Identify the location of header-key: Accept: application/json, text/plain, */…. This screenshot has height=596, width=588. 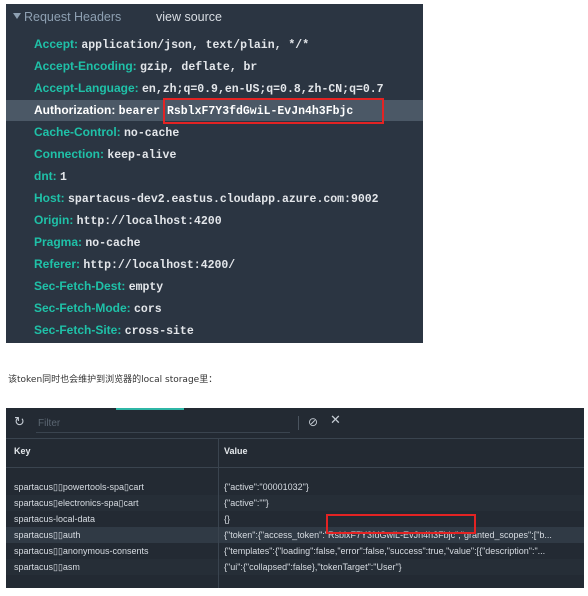
(172, 44).